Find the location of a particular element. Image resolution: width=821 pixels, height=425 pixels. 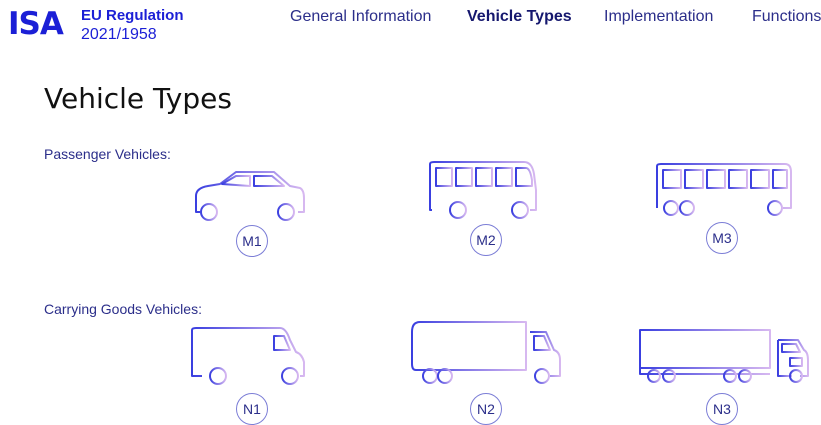

regulation-title: EU Regulation is located at coordinates (132, 15).